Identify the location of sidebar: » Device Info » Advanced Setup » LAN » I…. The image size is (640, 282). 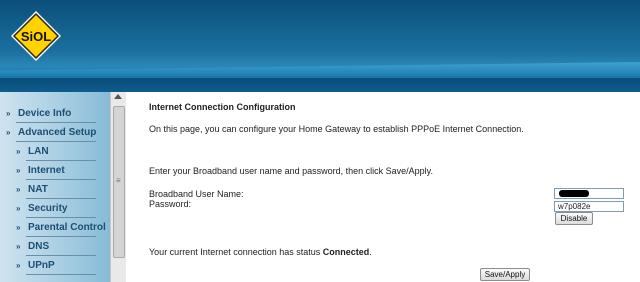
(55, 187).